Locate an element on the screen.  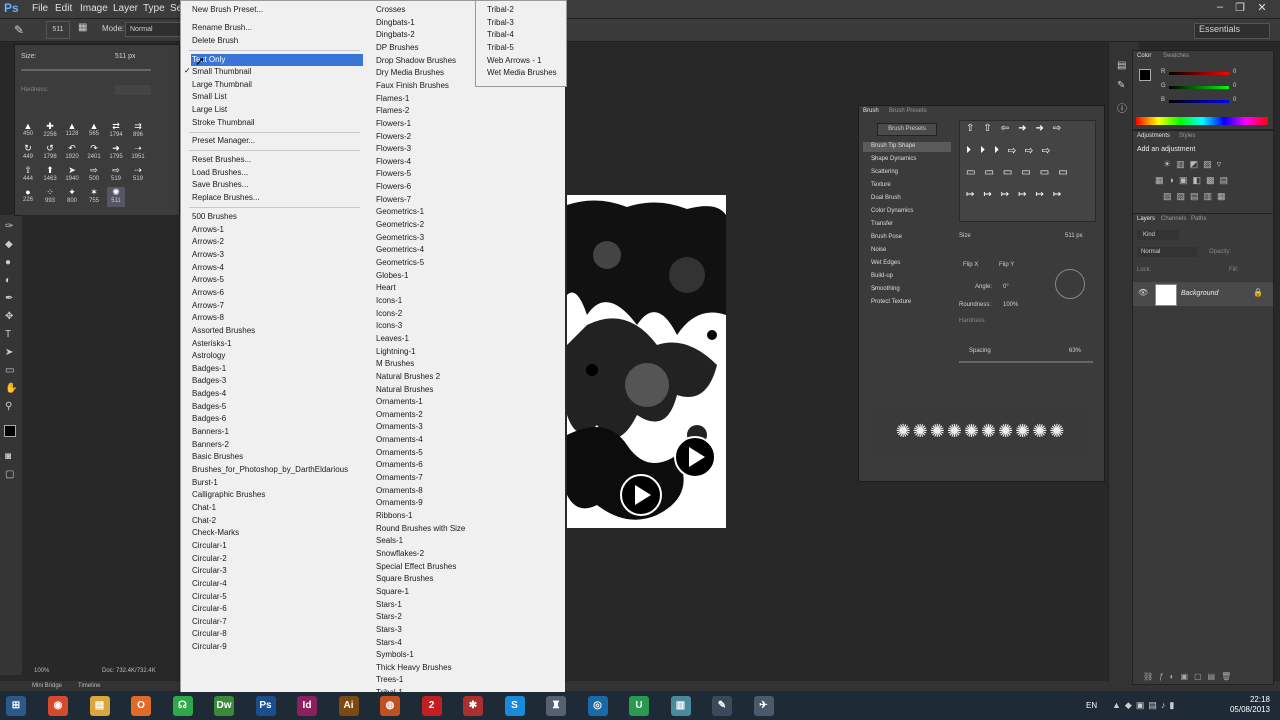
menu-library-item: Arrows-5 is located at coordinates (208, 280).